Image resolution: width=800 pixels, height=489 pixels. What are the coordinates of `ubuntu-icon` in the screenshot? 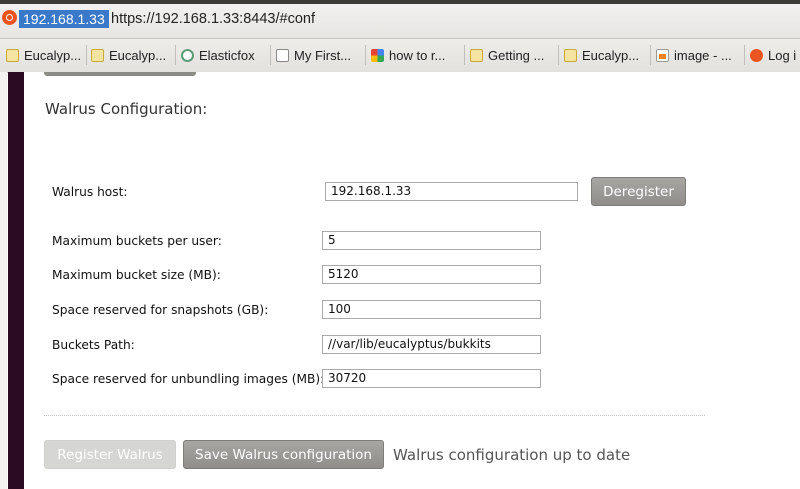 It's located at (756, 55).